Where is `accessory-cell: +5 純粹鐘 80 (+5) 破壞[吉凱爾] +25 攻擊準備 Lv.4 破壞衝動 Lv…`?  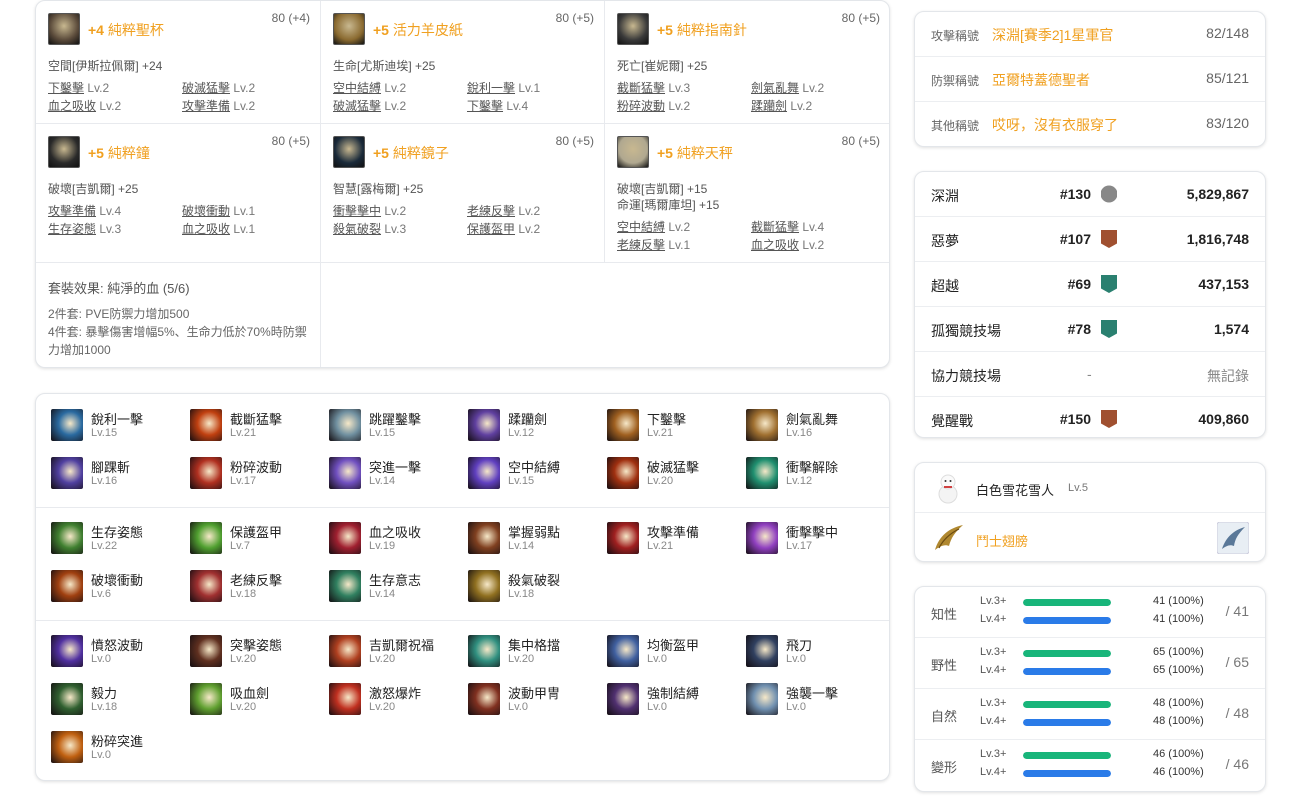 accessory-cell: +5 純粹鐘 80 (+5) 破壞[吉凱爾] +25 攻擊準備 Lv.4 破壞衝動 Lv… is located at coordinates (178, 193).